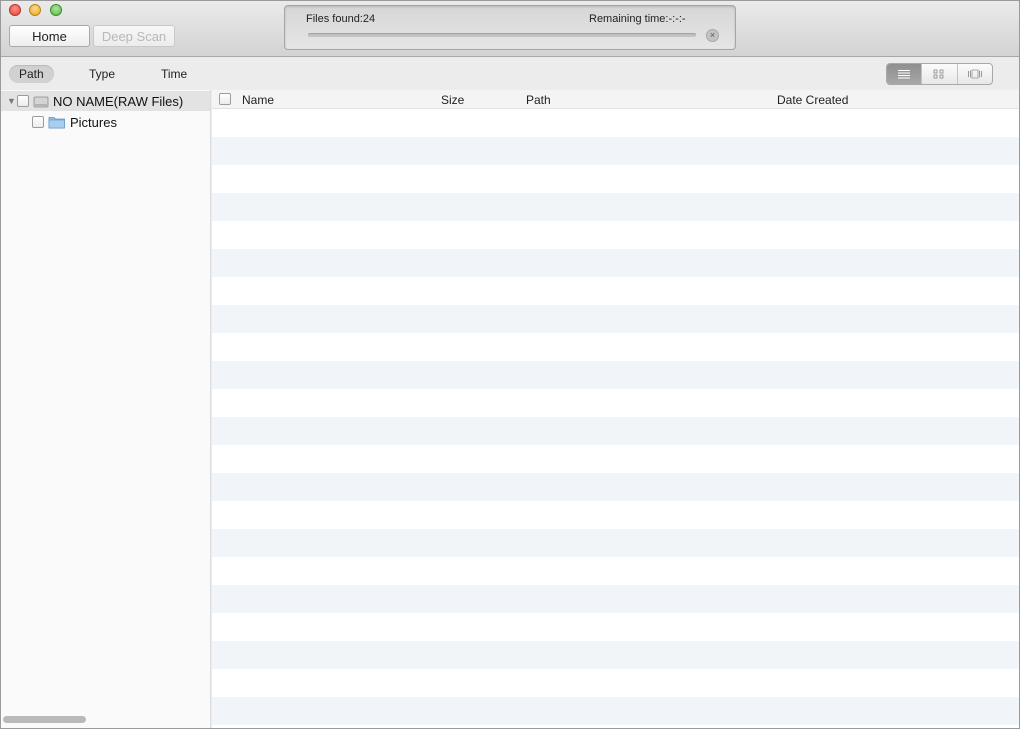  Describe the element at coordinates (49, 36) in the screenshot. I see `home-button: Home` at that location.